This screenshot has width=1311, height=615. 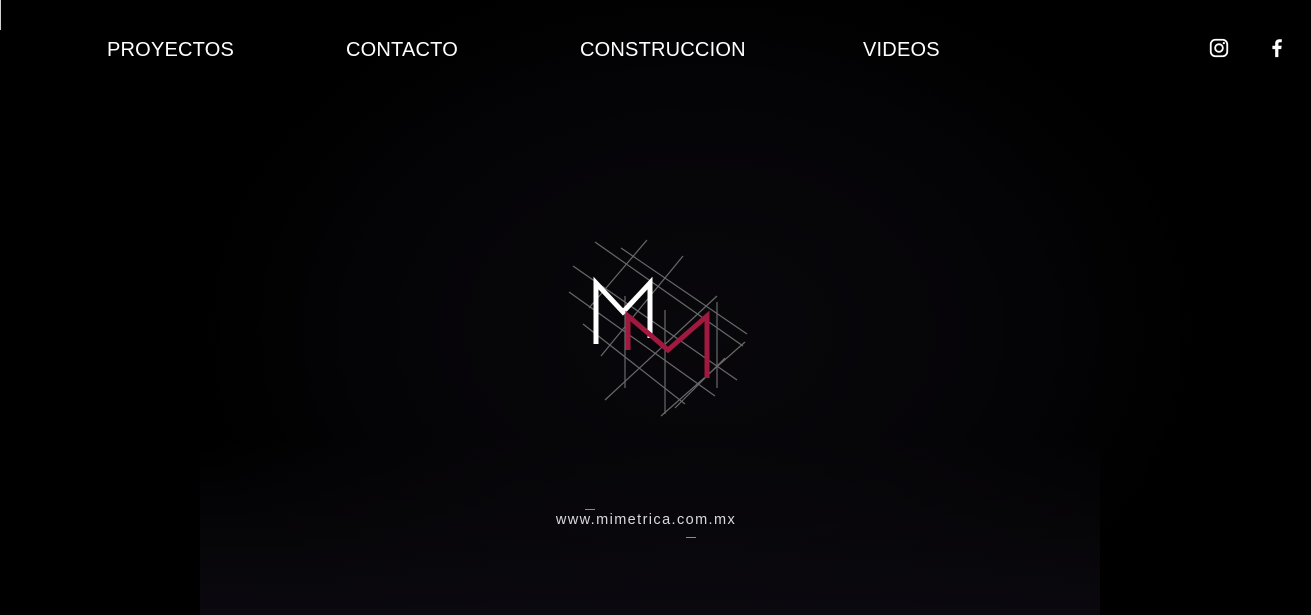 I want to click on mm-logo, so click(x=660, y=329).